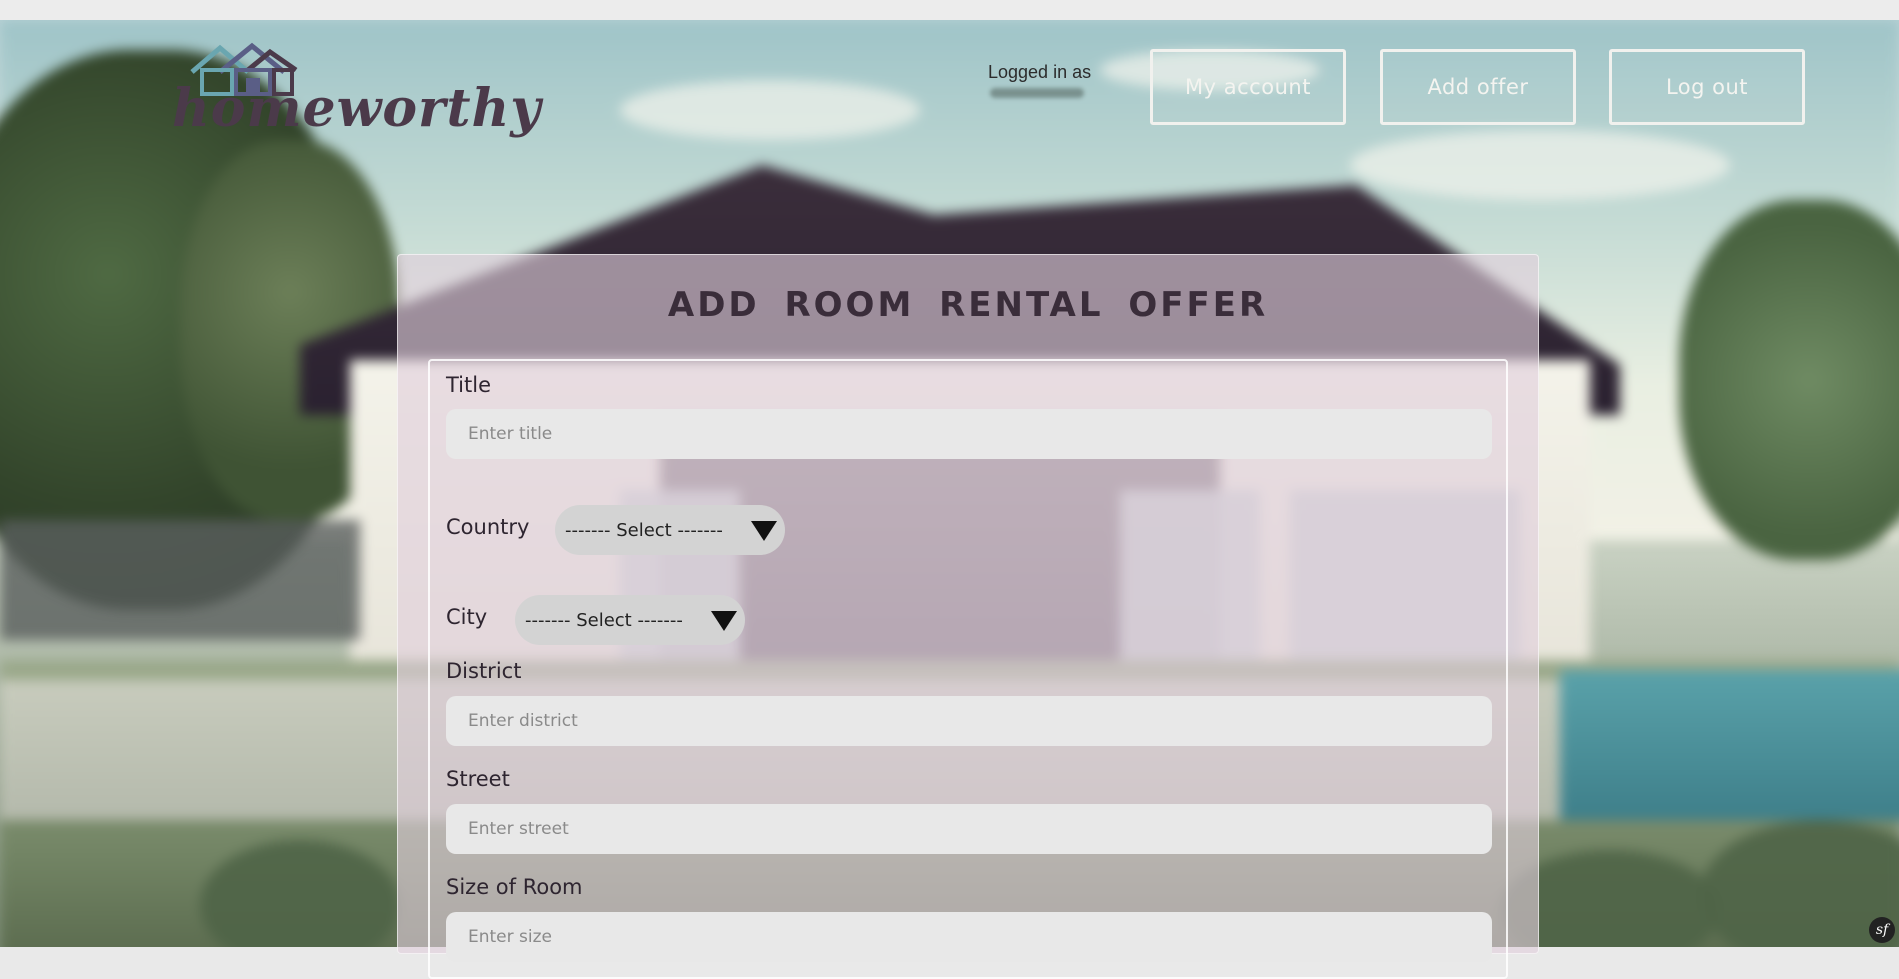  Describe the element at coordinates (1040, 72) in the screenshot. I see `logged-in-label: Logged in as` at that location.